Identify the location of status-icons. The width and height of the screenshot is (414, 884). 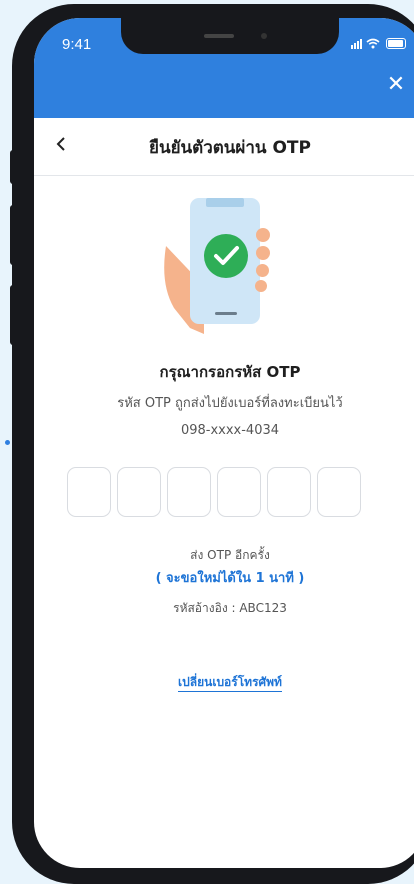
(378, 43).